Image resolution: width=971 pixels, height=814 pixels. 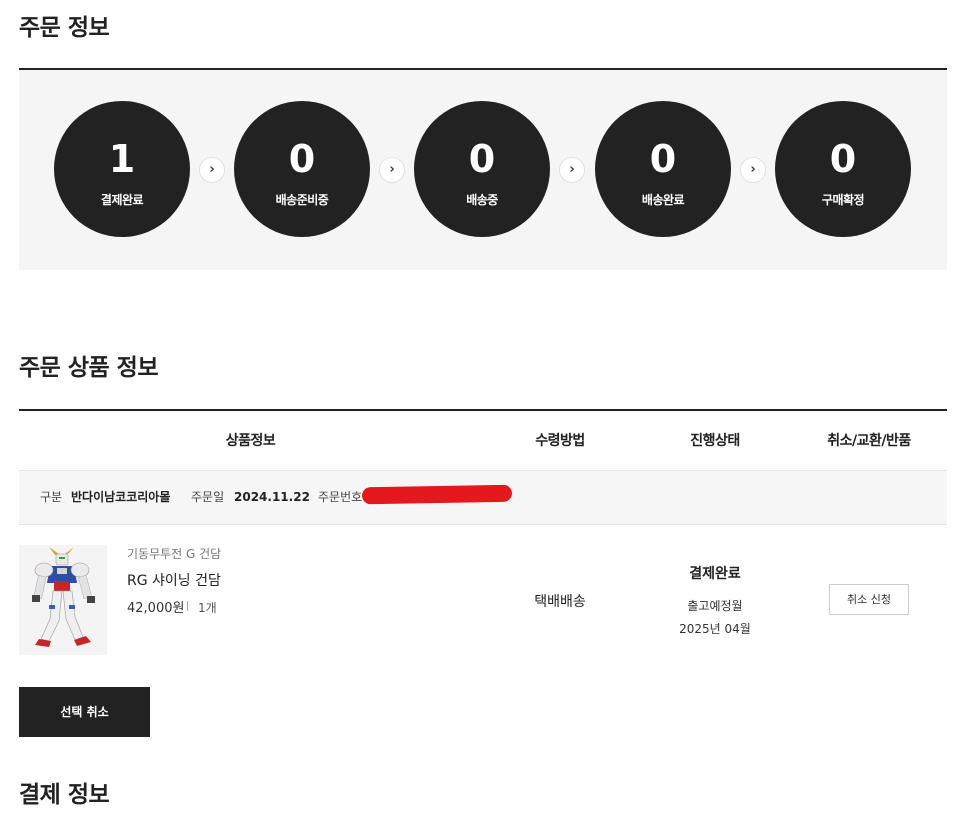 I want to click on column-header-product: 상품정보, so click(x=250, y=441).